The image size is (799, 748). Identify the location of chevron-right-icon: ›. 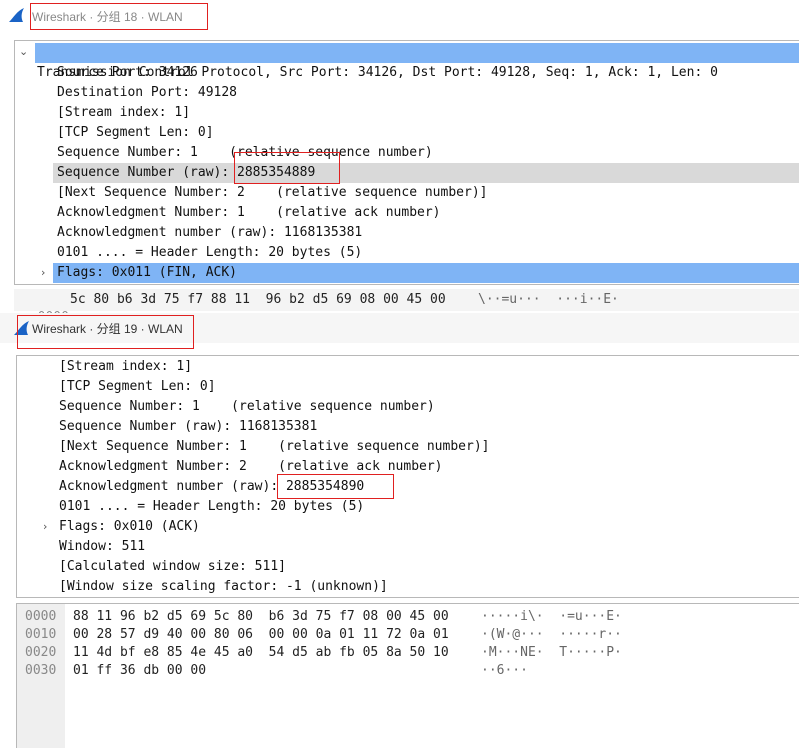
(43, 272).